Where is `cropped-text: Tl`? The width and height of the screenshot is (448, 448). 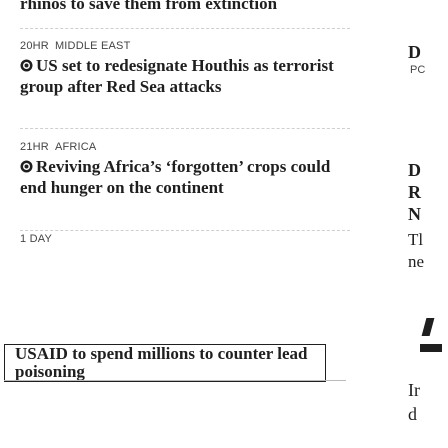 cropped-text: Tl is located at coordinates (416, 239).